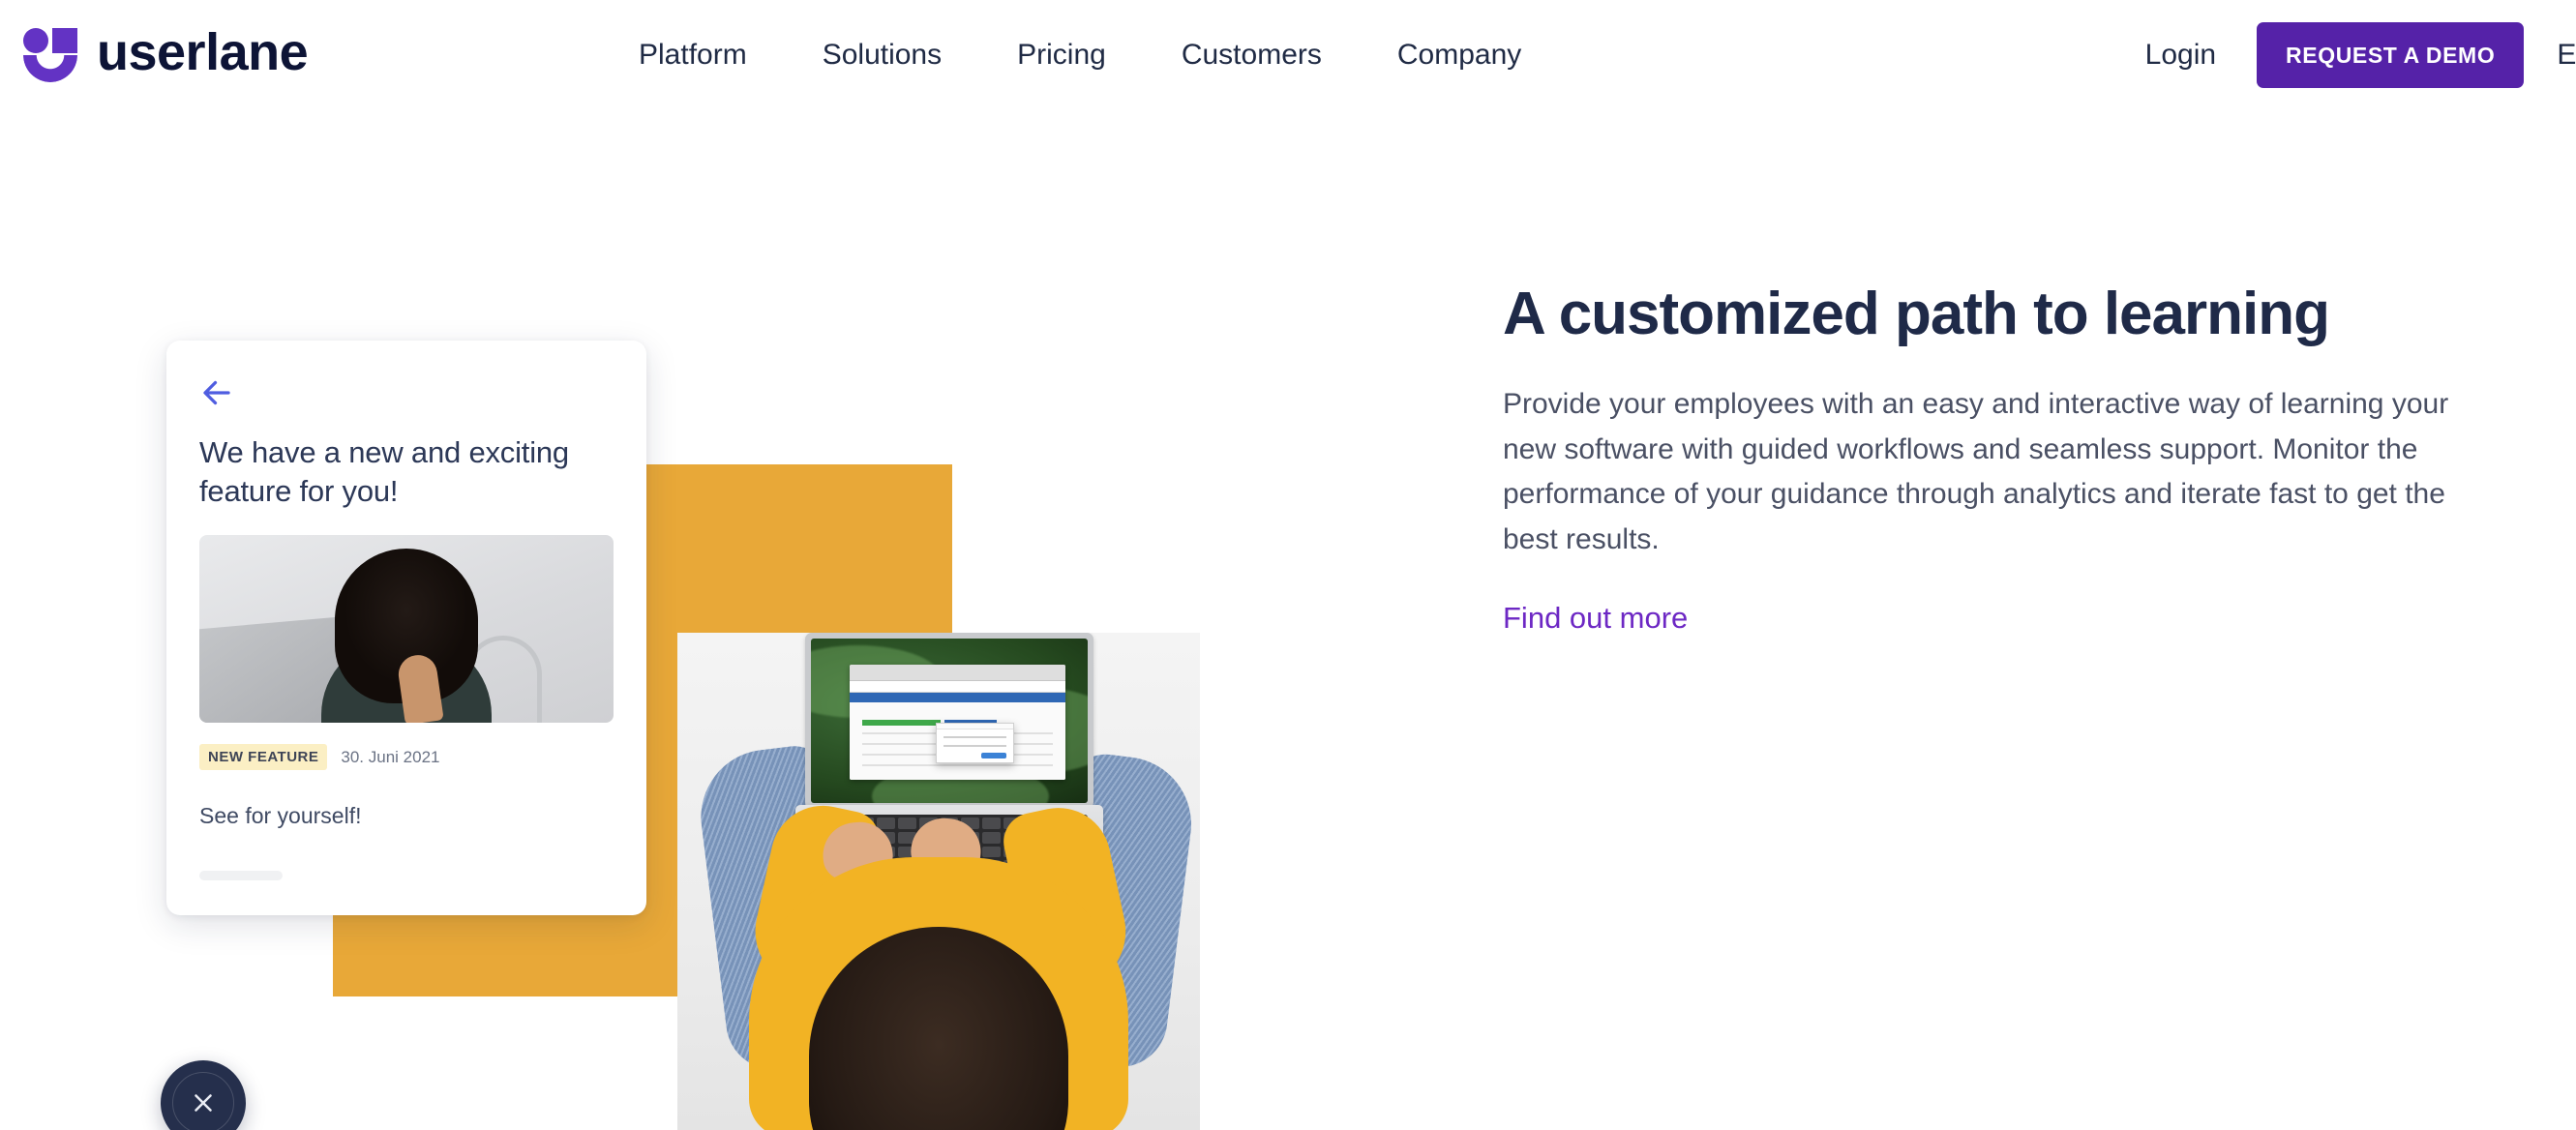 Image resolution: width=2576 pixels, height=1130 pixels. Describe the element at coordinates (975, 727) in the screenshot. I see `modal-titlebar` at that location.